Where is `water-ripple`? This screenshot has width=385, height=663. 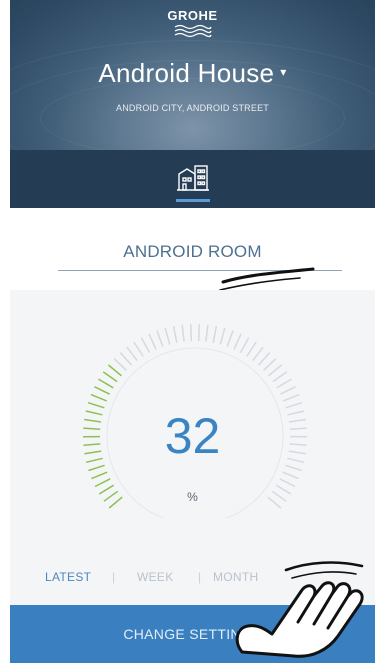
water-ripple is located at coordinates (192, 118).